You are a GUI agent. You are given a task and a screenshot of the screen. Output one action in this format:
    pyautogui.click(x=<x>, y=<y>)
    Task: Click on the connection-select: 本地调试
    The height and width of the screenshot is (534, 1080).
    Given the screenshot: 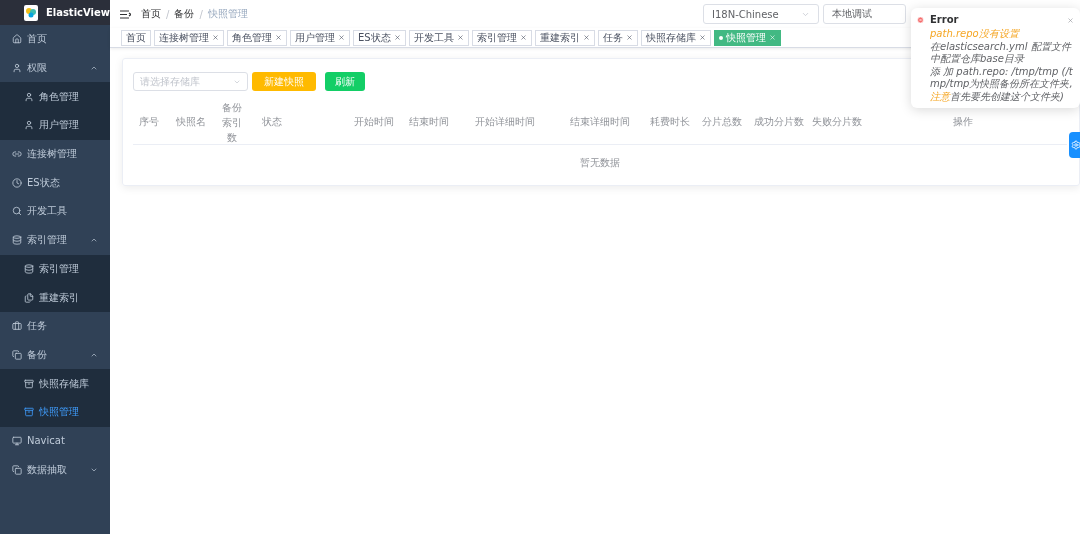 What is the action you would take?
    pyautogui.click(x=864, y=14)
    